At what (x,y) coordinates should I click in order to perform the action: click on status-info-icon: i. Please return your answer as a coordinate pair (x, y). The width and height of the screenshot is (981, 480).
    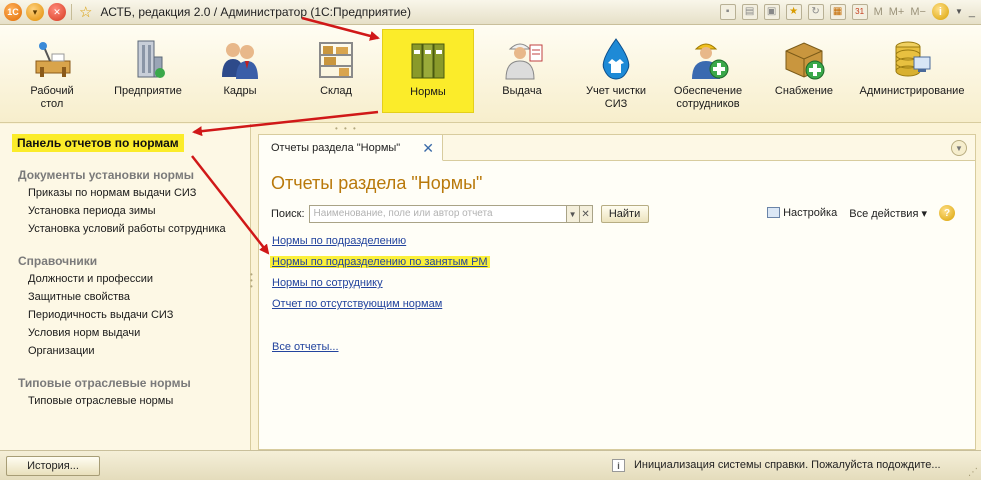
    Looking at the image, I should click on (618, 465).